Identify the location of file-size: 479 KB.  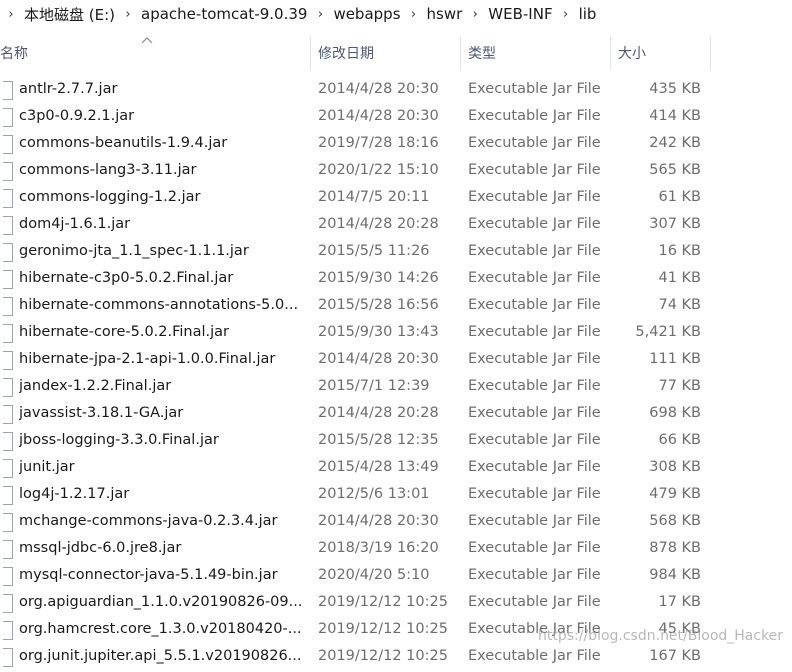
(675, 494).